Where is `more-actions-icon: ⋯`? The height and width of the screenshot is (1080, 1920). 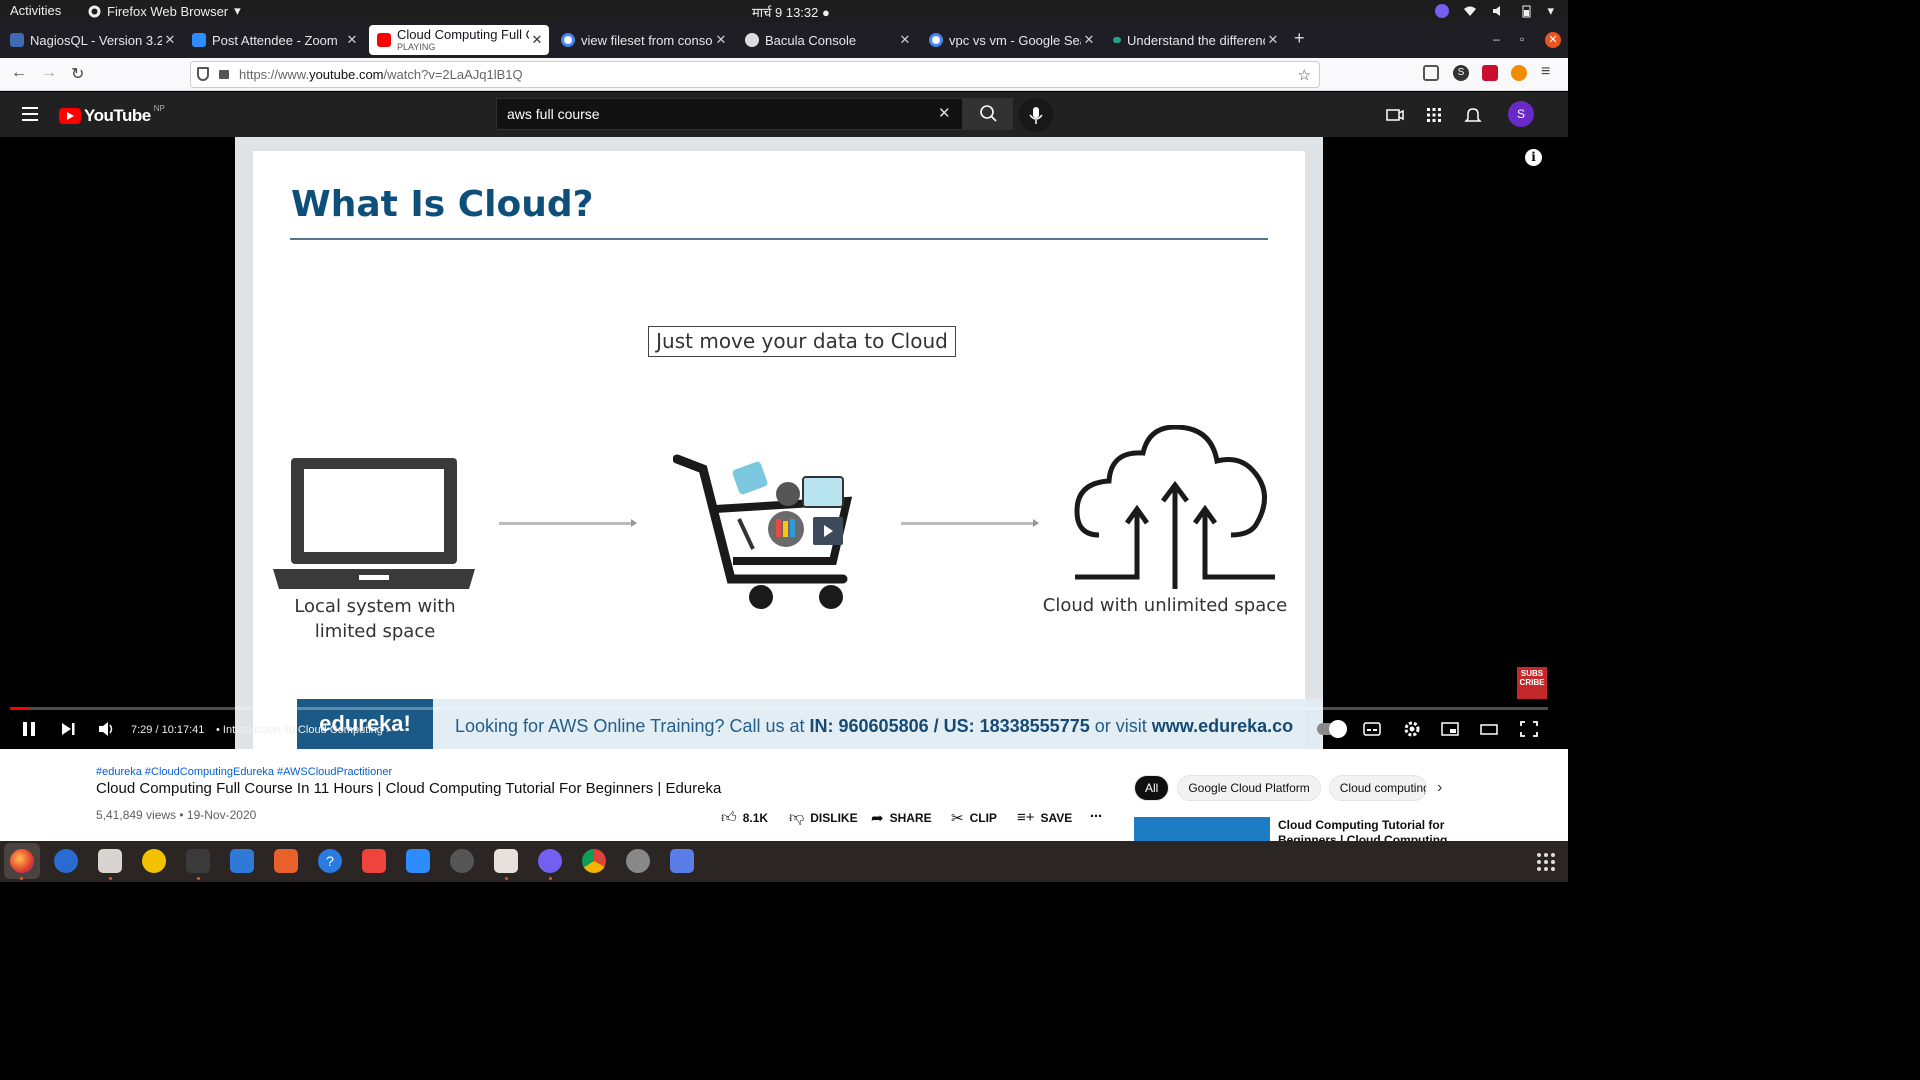
more-actions-icon: ⋯ is located at coordinates (1096, 816).